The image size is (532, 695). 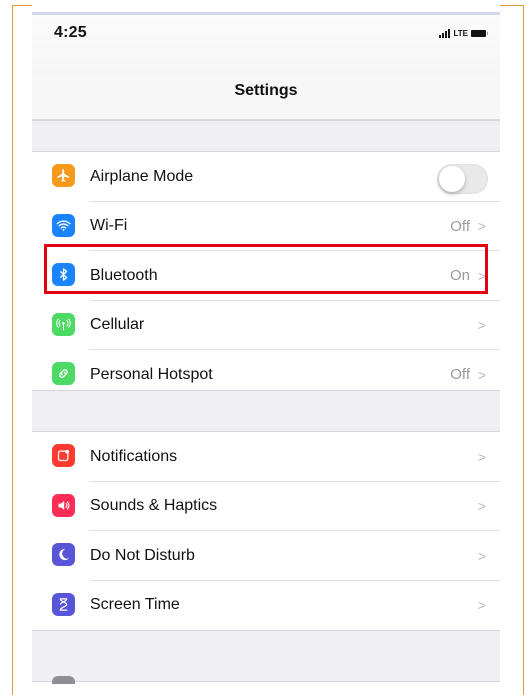 I want to click on page-title: Settings, so click(x=266, y=90).